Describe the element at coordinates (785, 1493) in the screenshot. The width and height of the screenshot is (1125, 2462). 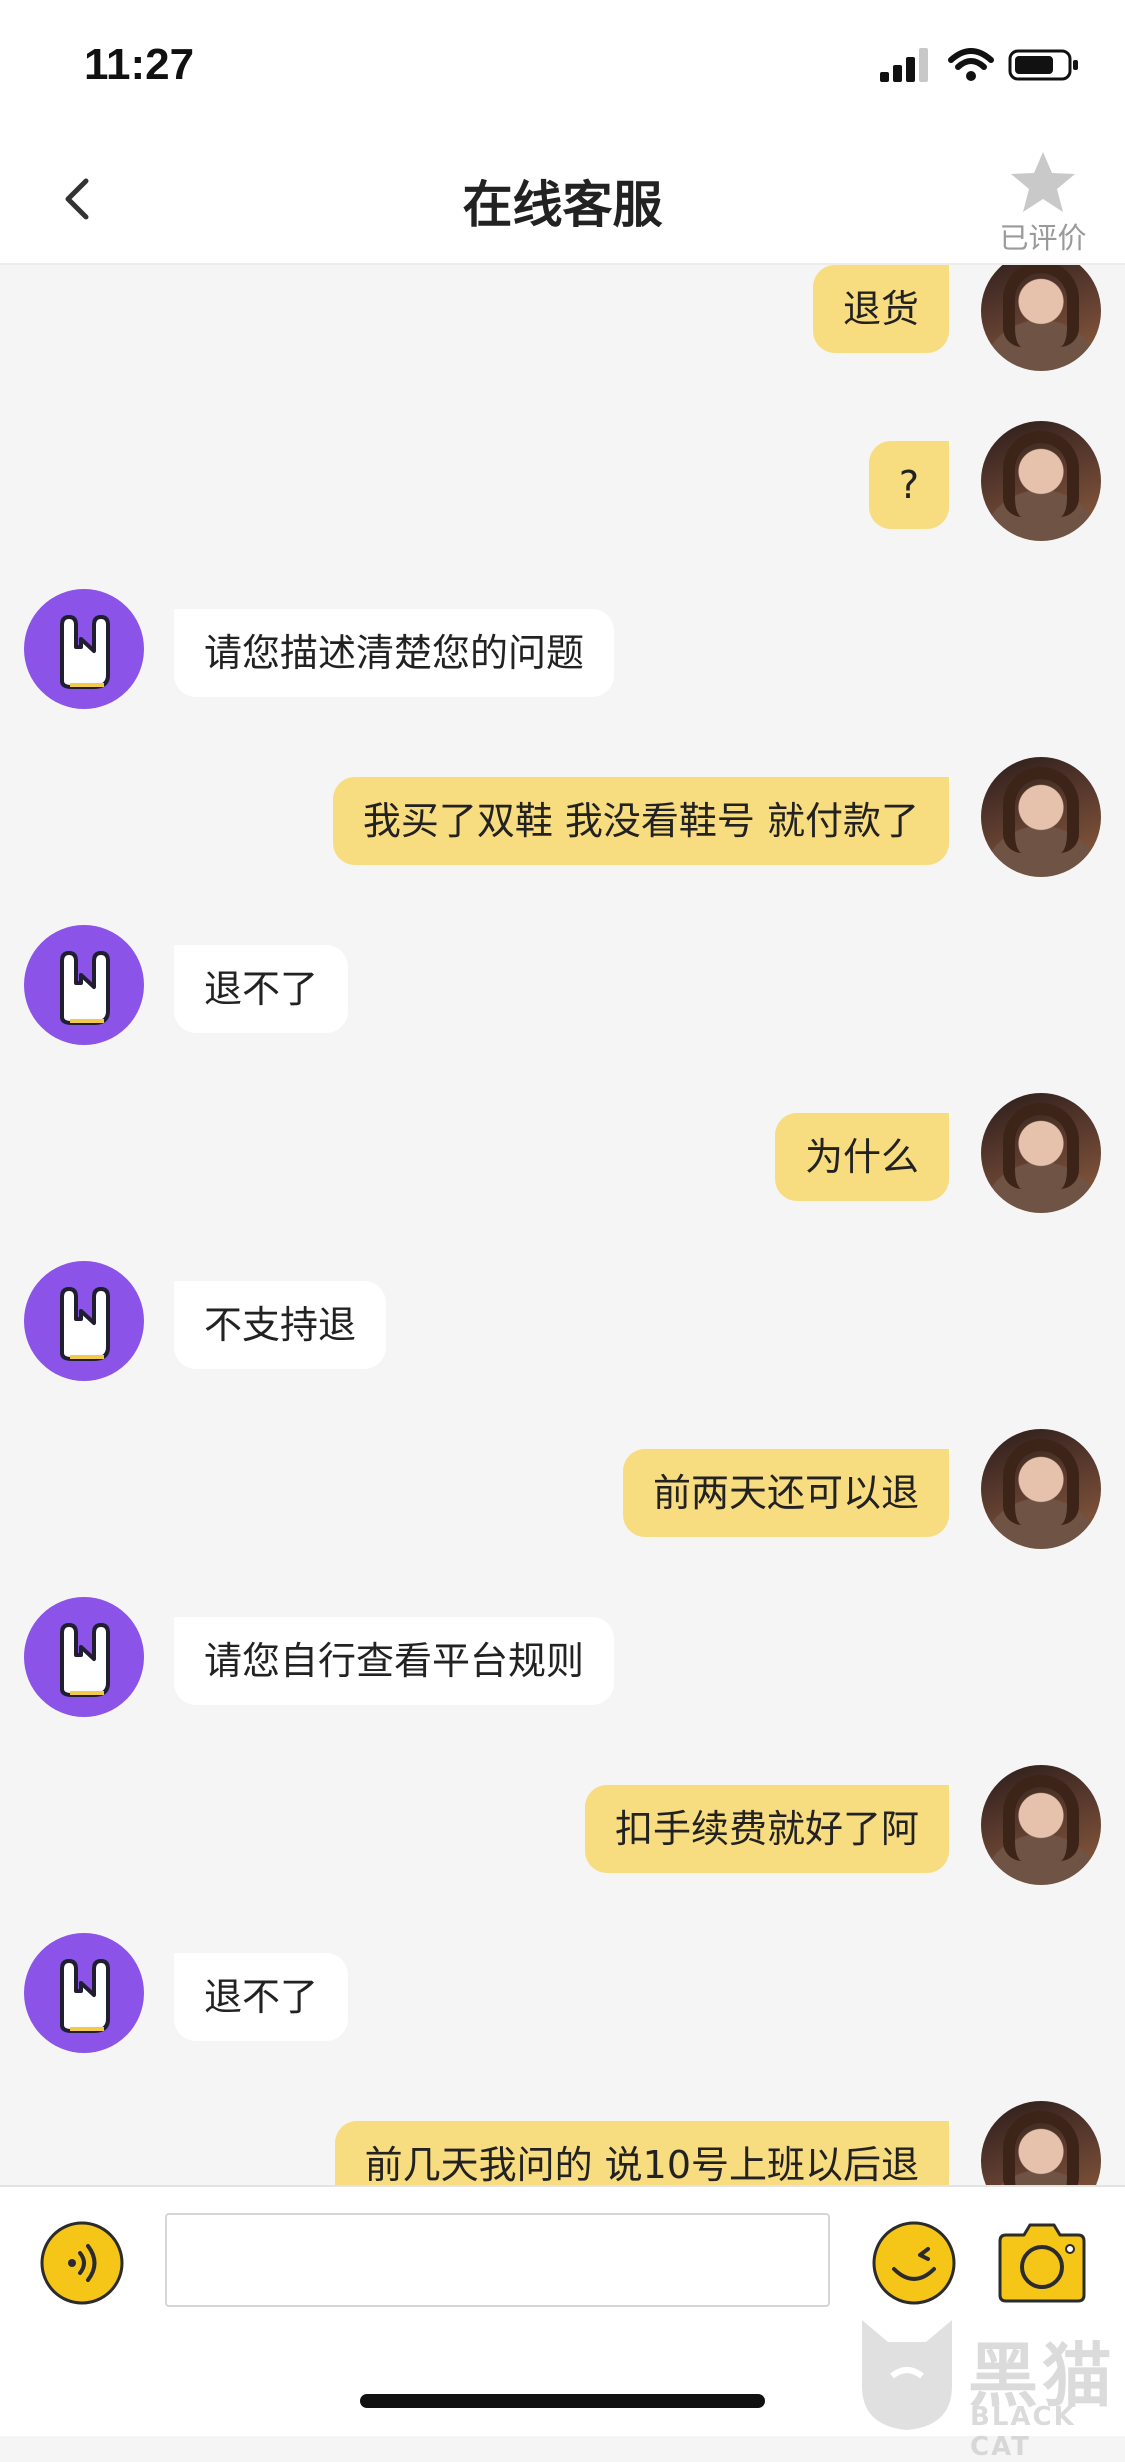
I see `user-message-bubble: 前两天还可以退` at that location.